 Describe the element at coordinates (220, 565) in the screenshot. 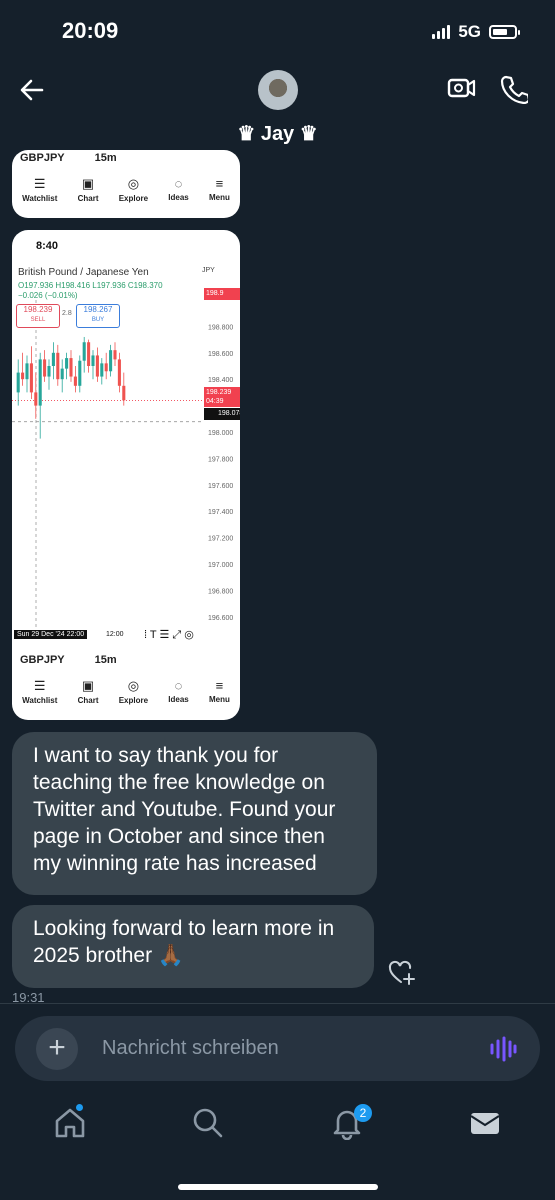

I see `y-tick-label: 197.000` at that location.